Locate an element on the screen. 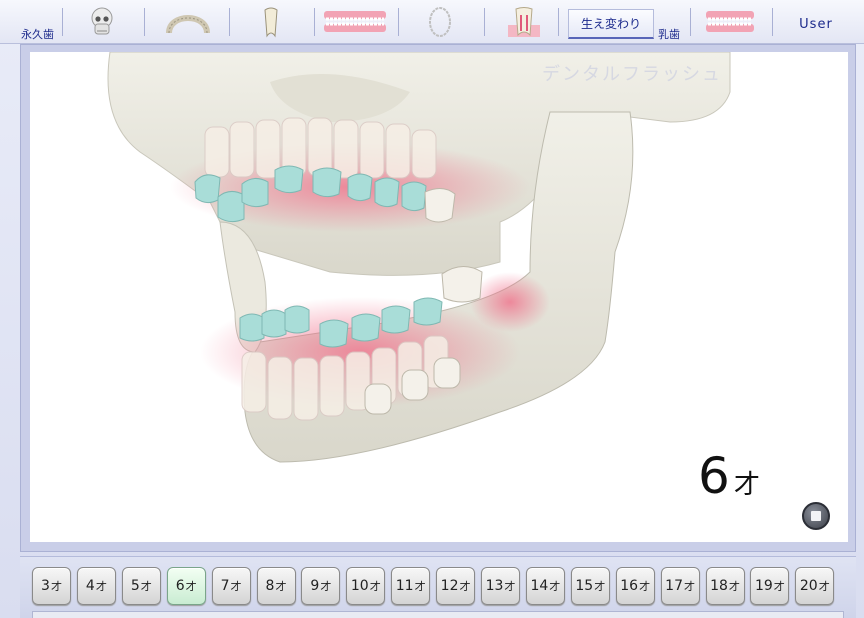 This screenshot has width=864, height=618. stop-icon is located at coordinates (816, 516).